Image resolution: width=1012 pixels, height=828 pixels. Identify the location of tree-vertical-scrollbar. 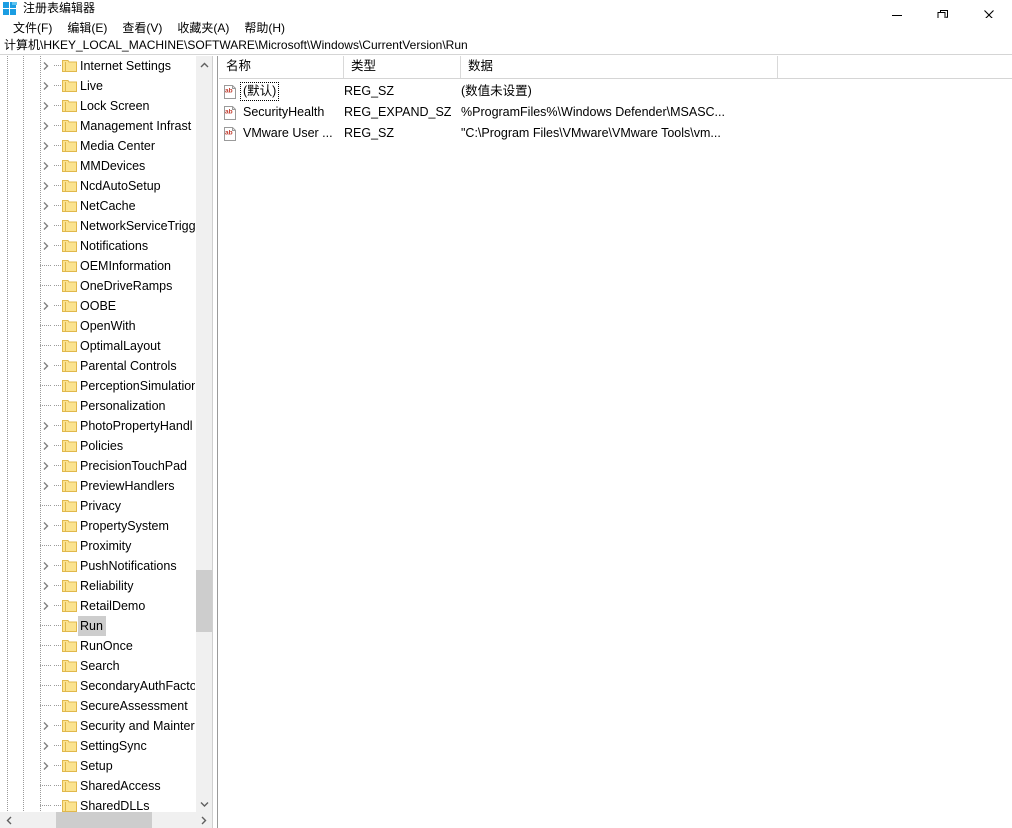
(203, 434).